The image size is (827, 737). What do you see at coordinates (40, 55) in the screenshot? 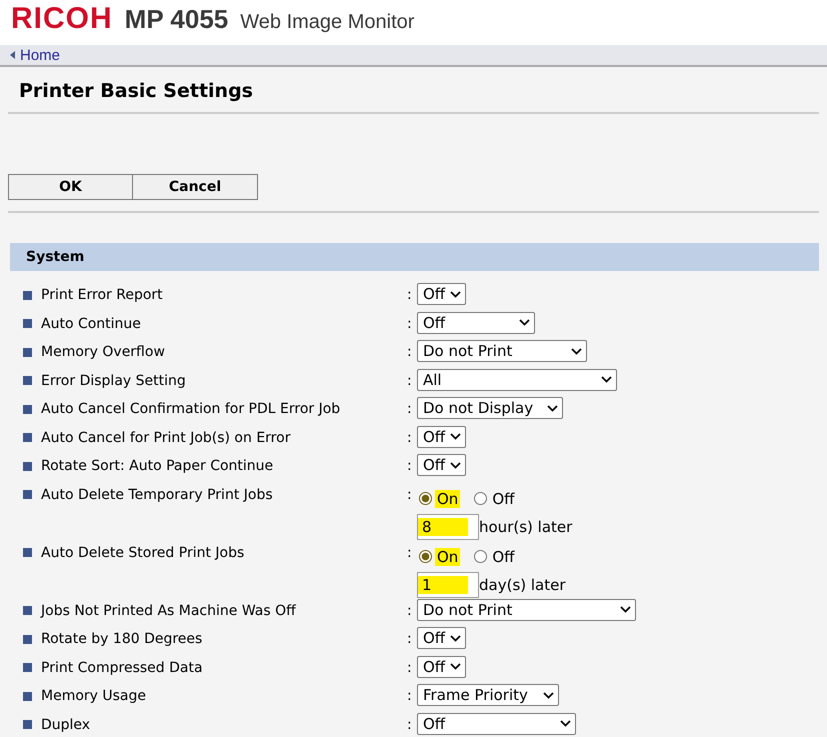
I see `home-link: Home` at bounding box center [40, 55].